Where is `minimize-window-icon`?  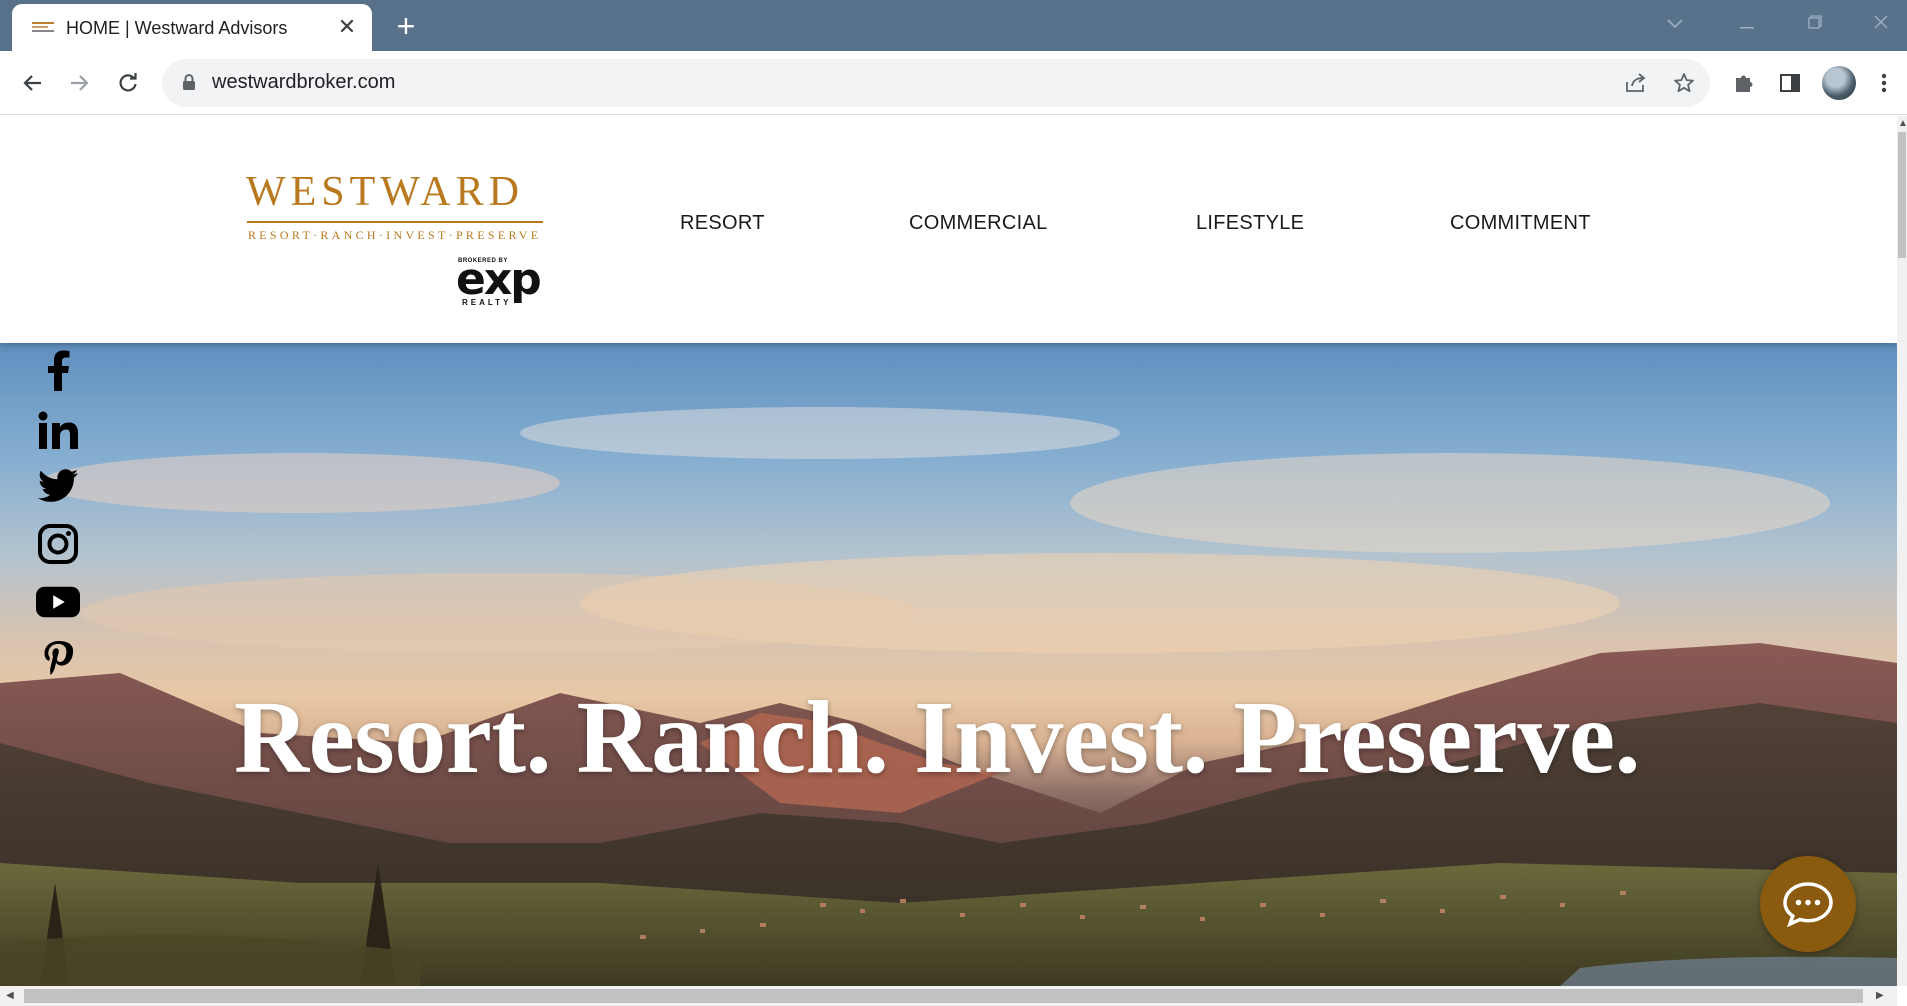 minimize-window-icon is located at coordinates (1747, 22).